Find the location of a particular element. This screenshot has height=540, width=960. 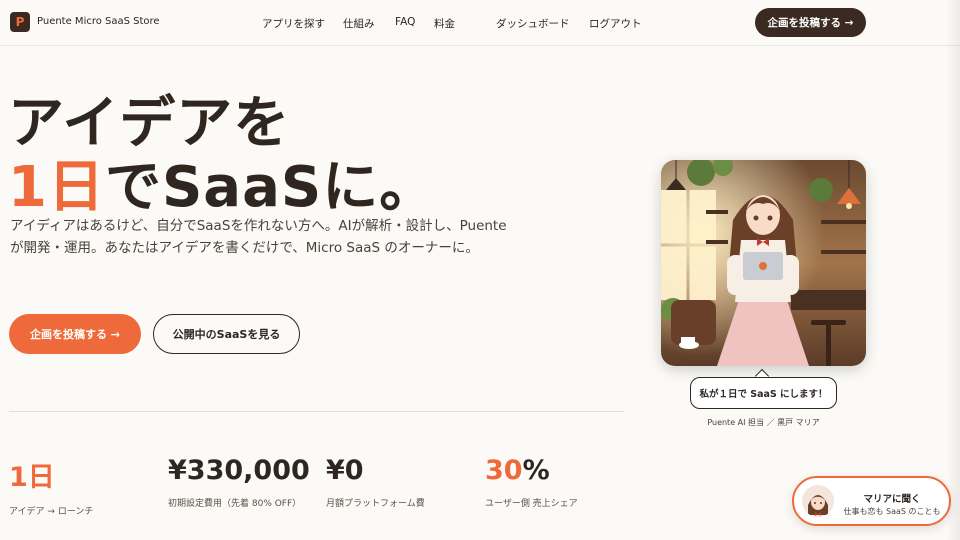

scroll-edge is located at coordinates (953, 270).